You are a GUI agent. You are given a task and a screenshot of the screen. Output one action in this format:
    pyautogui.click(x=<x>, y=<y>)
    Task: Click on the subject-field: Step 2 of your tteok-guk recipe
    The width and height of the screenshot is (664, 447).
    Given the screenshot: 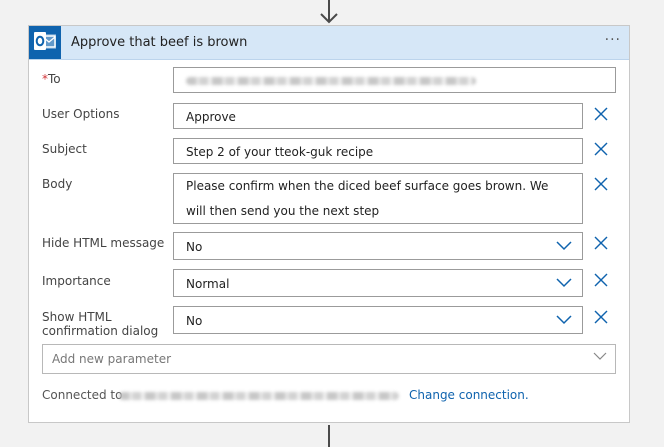 What is the action you would take?
    pyautogui.click(x=378, y=151)
    